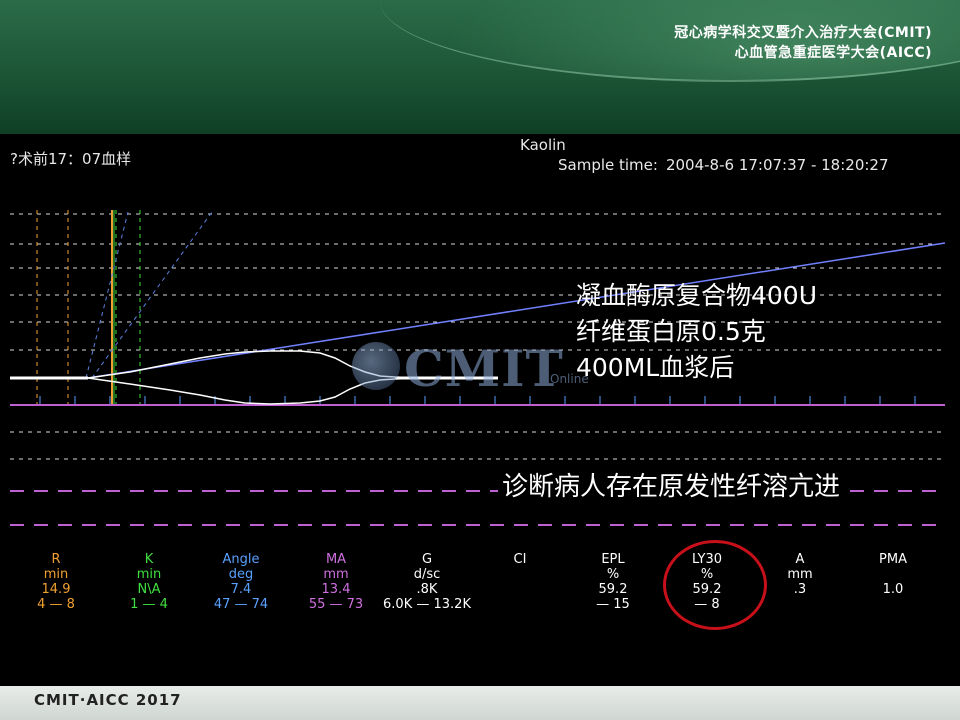 The width and height of the screenshot is (960, 720). I want to click on param-value: 1.0, so click(893, 589).